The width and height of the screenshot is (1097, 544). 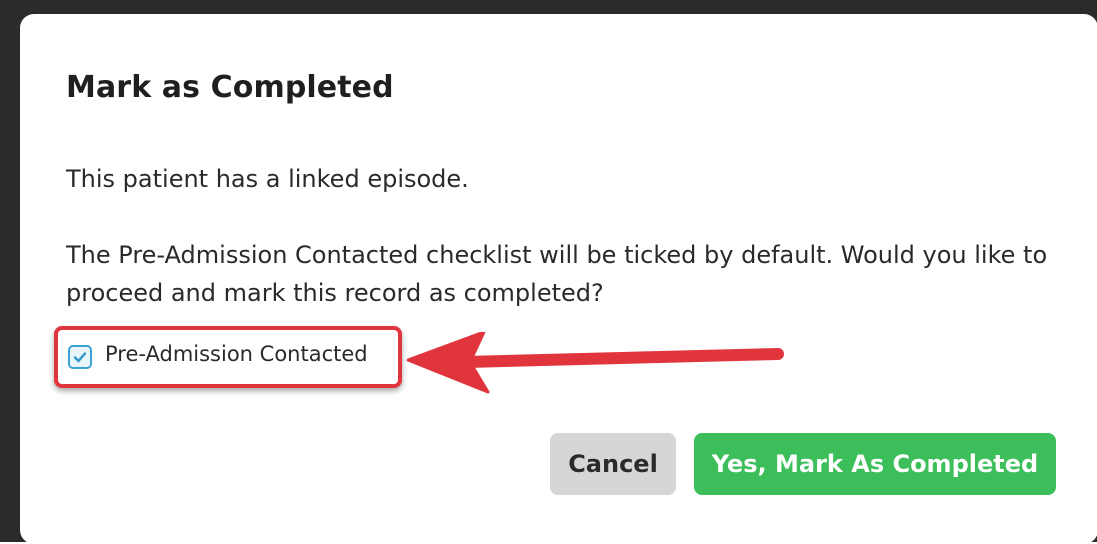 I want to click on cancel-button: Cancel, so click(x=613, y=464).